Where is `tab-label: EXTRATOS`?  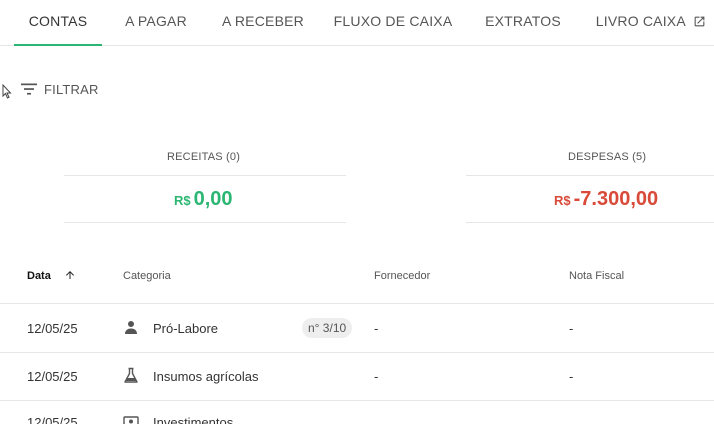 tab-label: EXTRATOS is located at coordinates (523, 21).